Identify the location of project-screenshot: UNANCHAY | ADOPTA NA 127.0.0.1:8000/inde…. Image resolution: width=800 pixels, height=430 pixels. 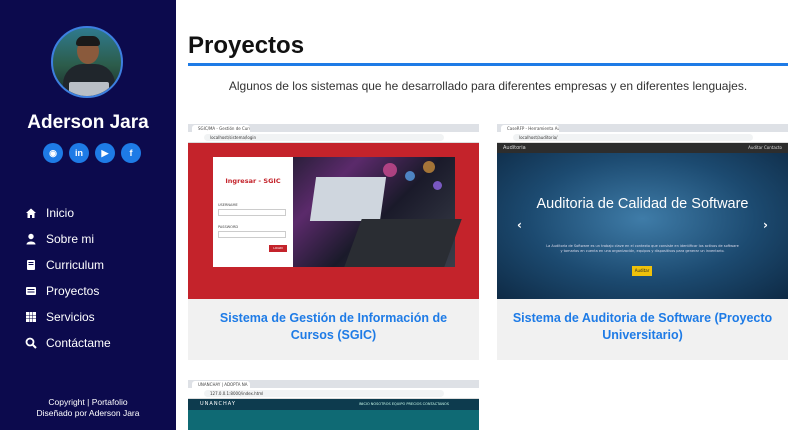
(333, 405).